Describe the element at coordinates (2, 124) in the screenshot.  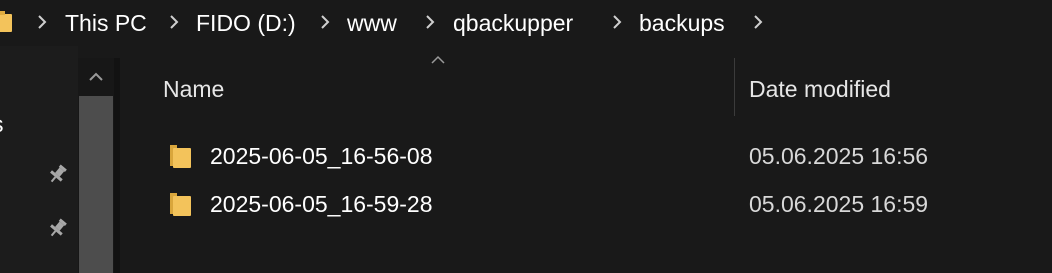
I see `nav-item-label: s` at that location.